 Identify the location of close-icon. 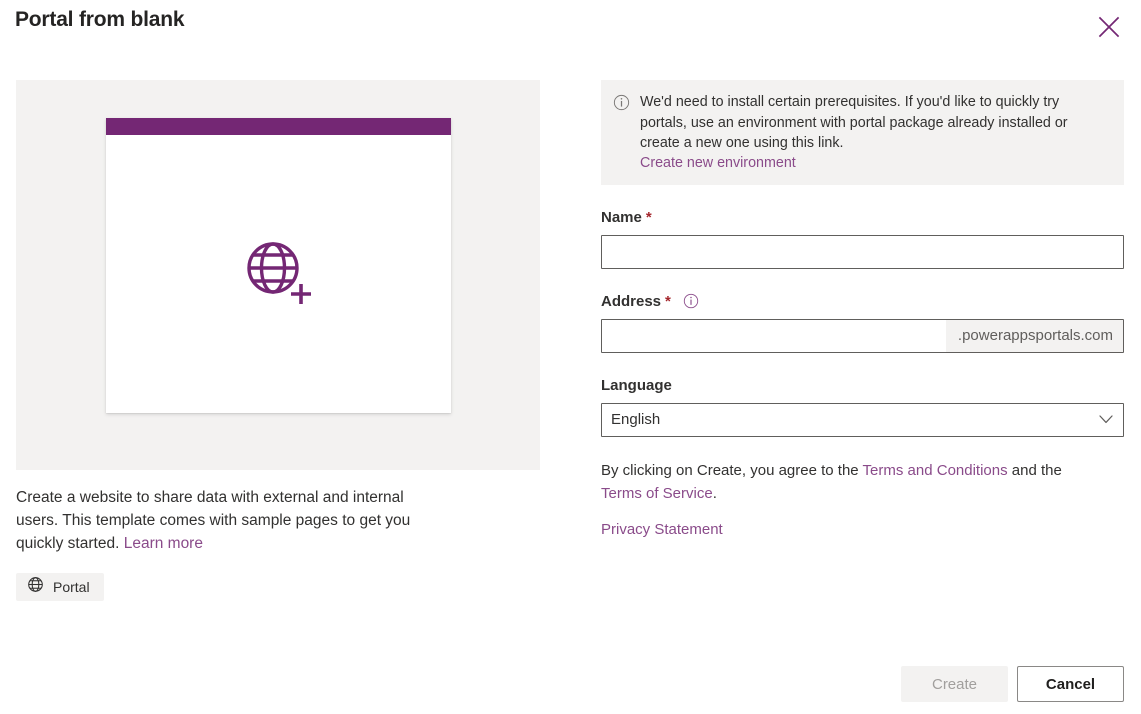
(1109, 27).